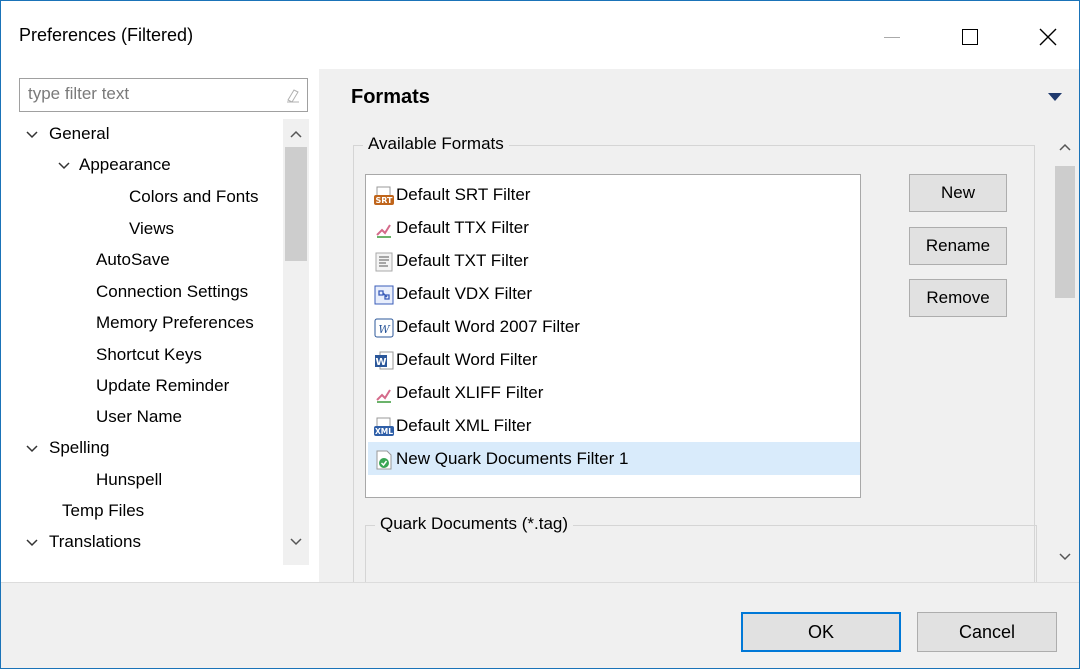  I want to click on list-item: SRT Default SRT Filter, so click(616, 194).